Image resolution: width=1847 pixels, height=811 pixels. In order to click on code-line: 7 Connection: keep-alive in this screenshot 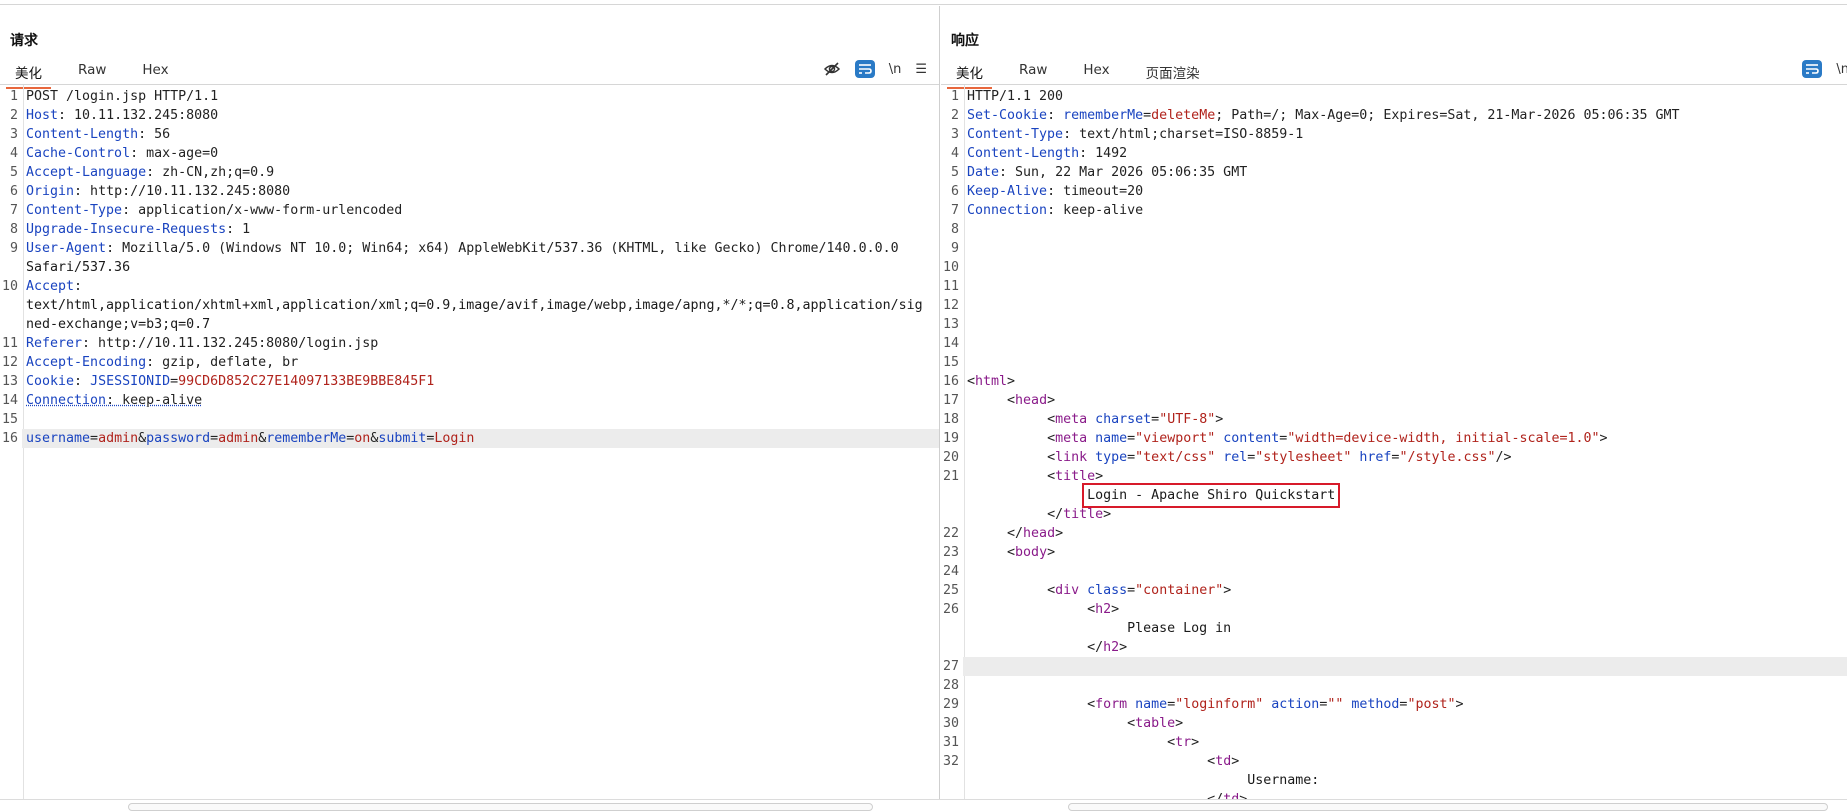, I will do `click(1394, 210)`.